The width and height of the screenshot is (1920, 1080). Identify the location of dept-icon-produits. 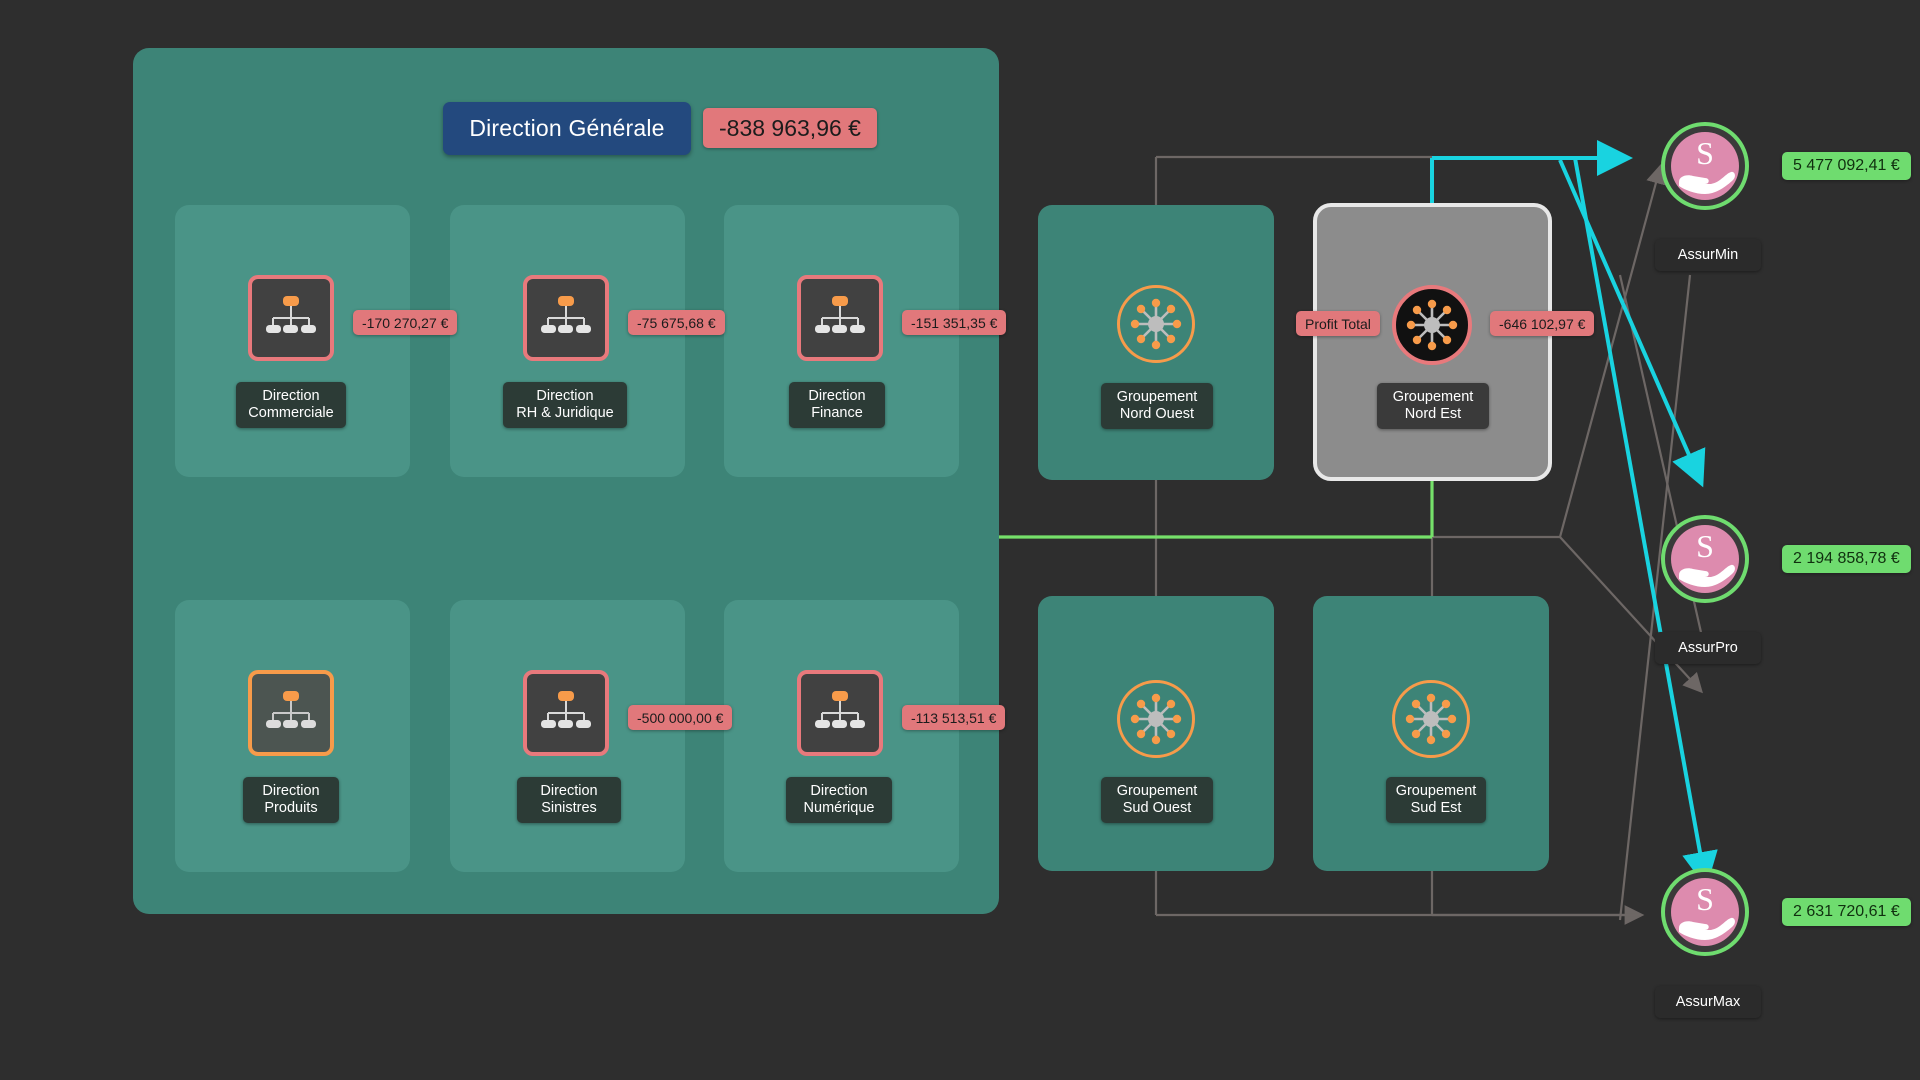
(291, 713).